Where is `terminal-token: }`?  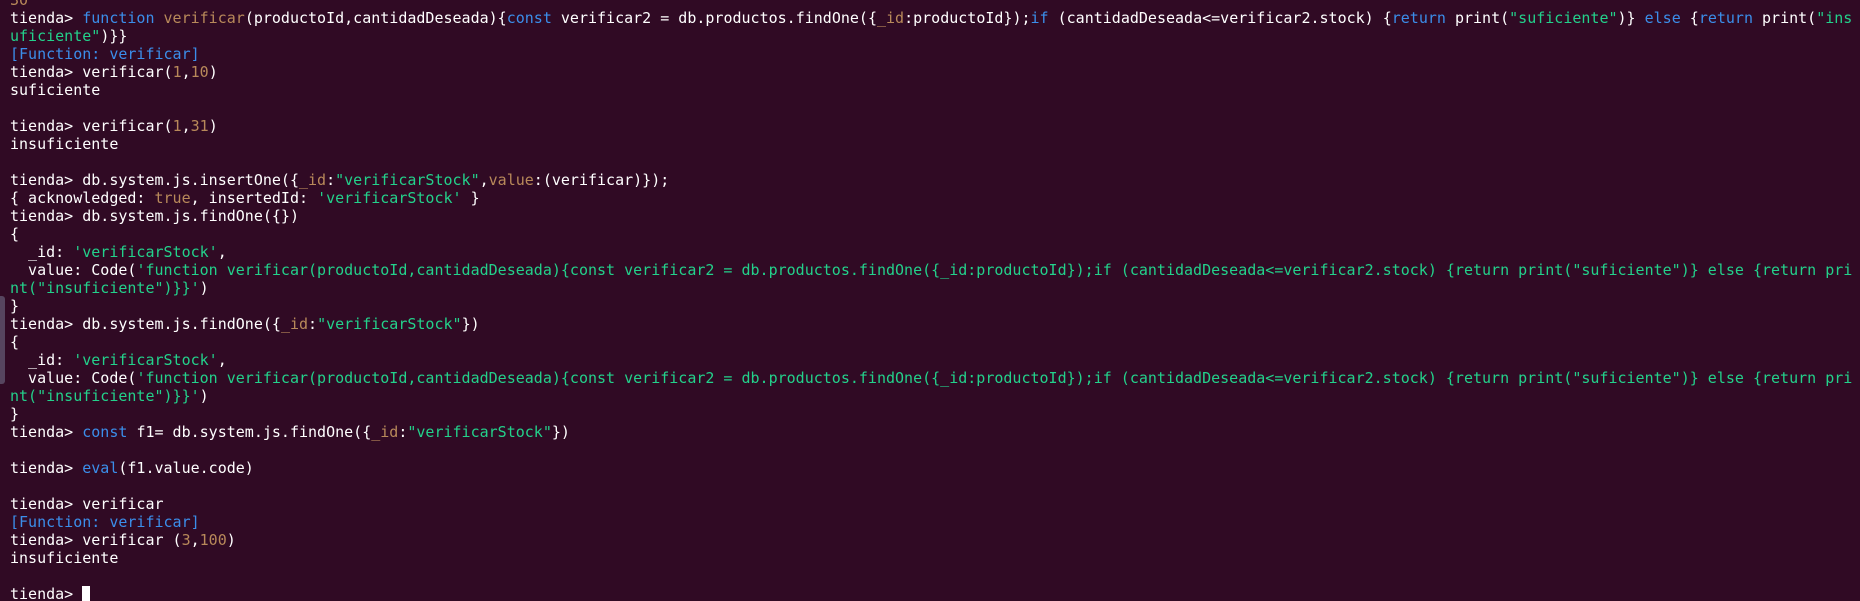 terminal-token: } is located at coordinates (470, 198).